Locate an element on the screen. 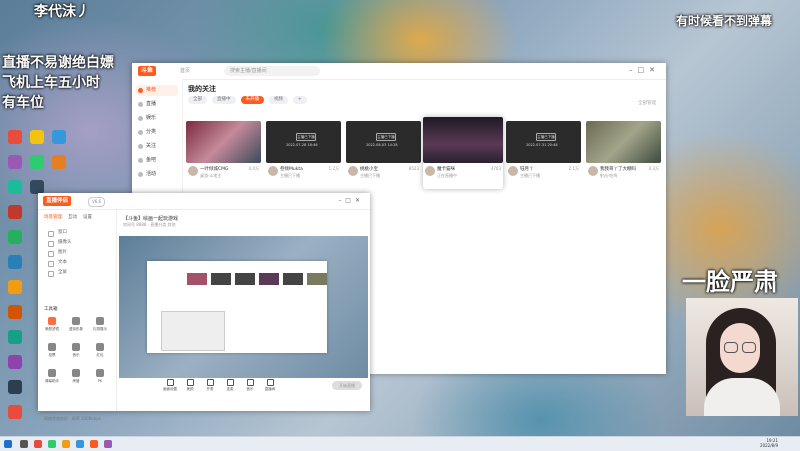 This screenshot has width=800, height=451. source-item: 文本 is located at coordinates (78, 263).